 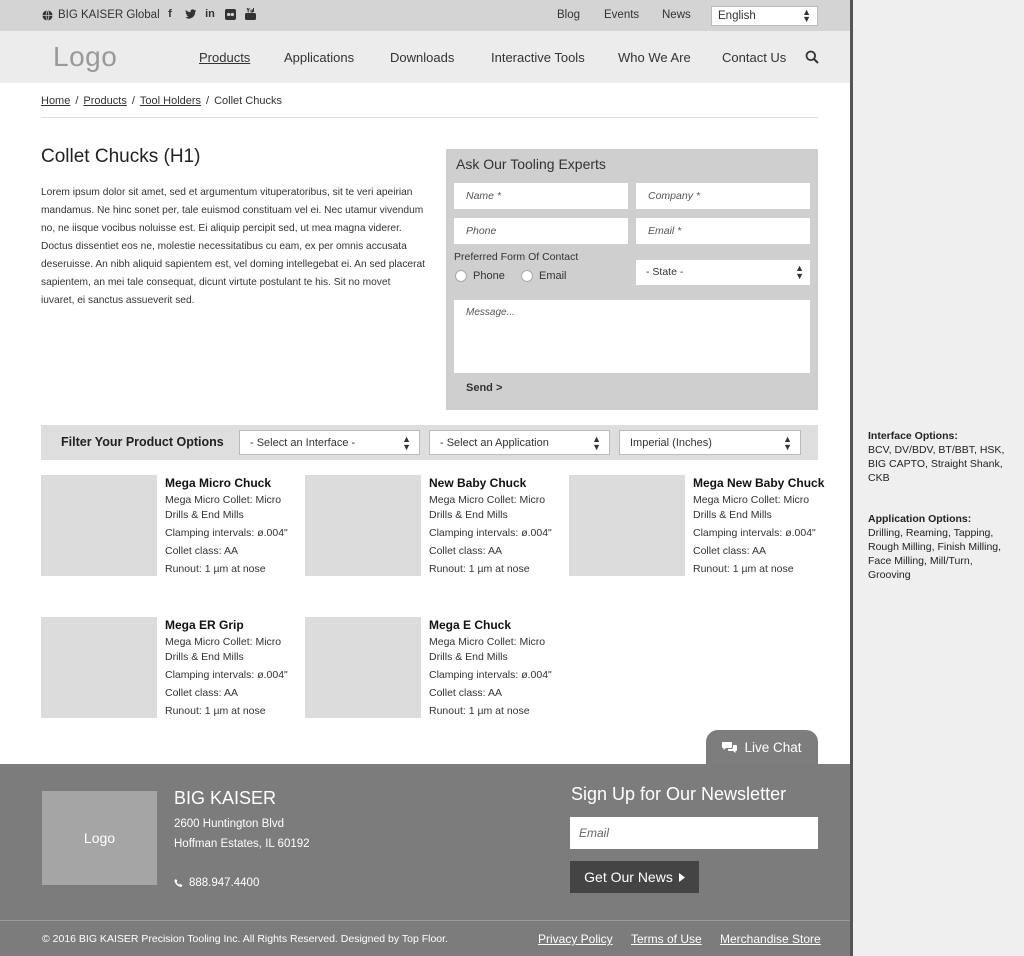 I want to click on product-name: Mega ER Grip, so click(x=231, y=625).